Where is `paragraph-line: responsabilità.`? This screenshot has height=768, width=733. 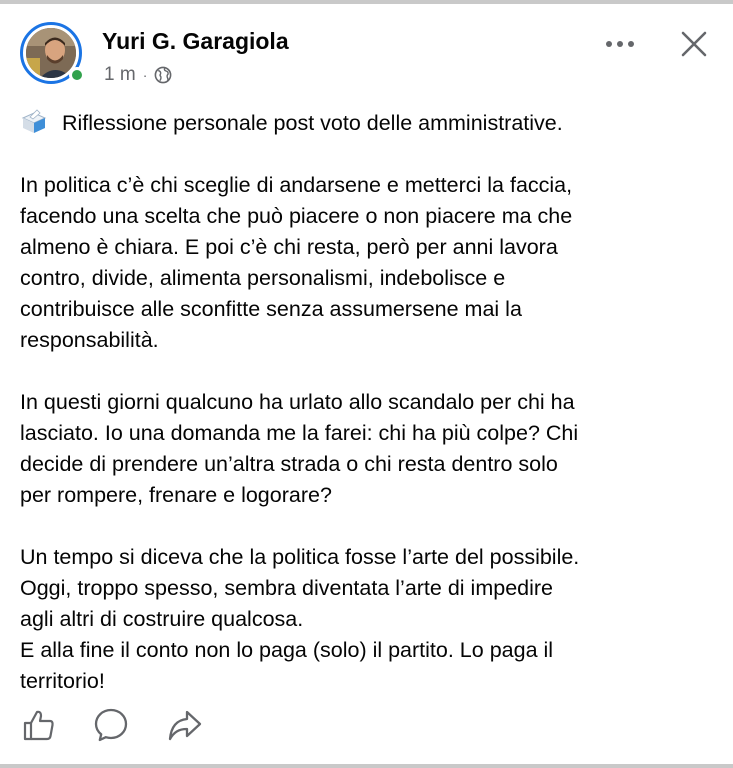 paragraph-line: responsabilità. is located at coordinates (89, 340).